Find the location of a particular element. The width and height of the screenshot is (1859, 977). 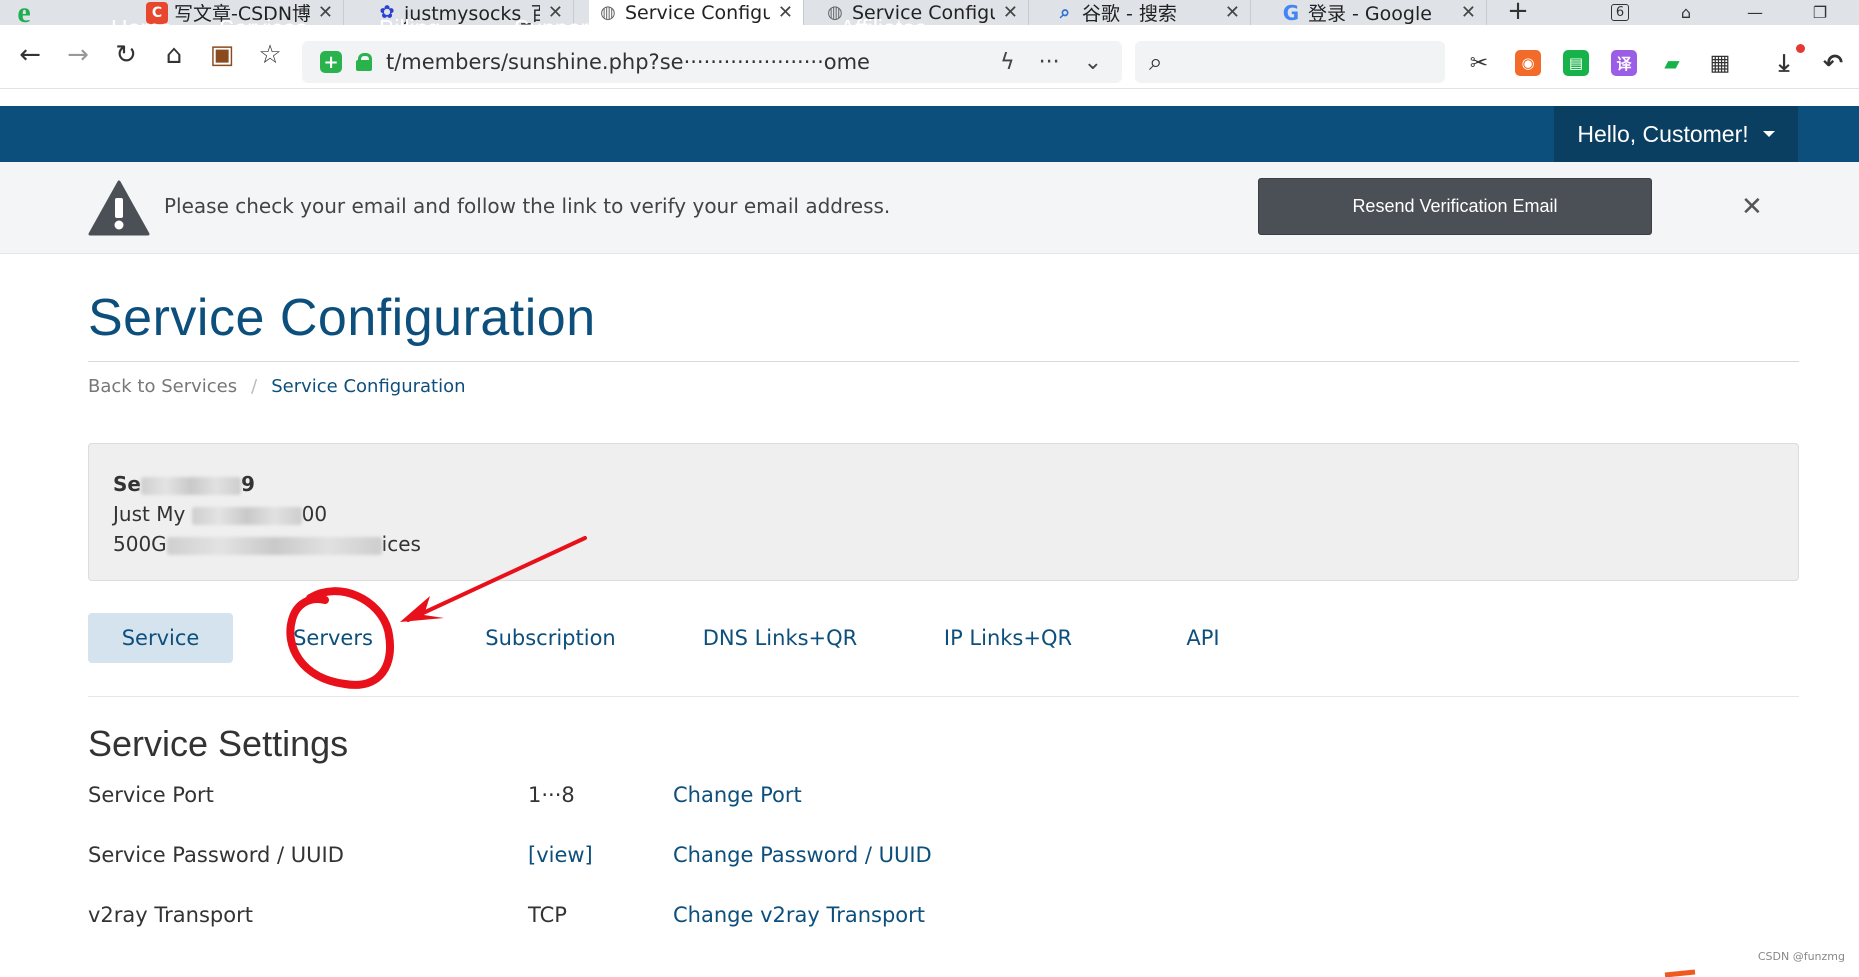

resend-verification-button: Resend Verification Email is located at coordinates (1455, 206).